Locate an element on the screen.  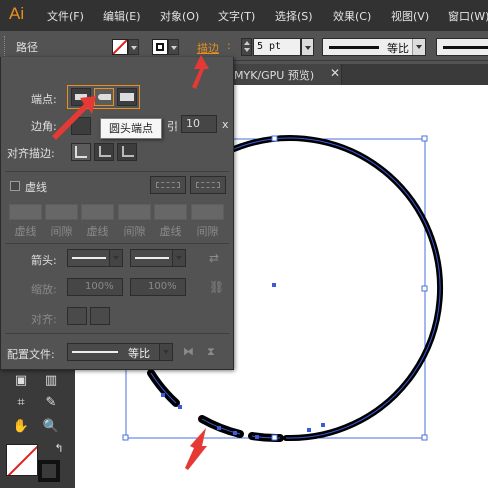
stroke-panel-link: 描边 is located at coordinates (208, 48).